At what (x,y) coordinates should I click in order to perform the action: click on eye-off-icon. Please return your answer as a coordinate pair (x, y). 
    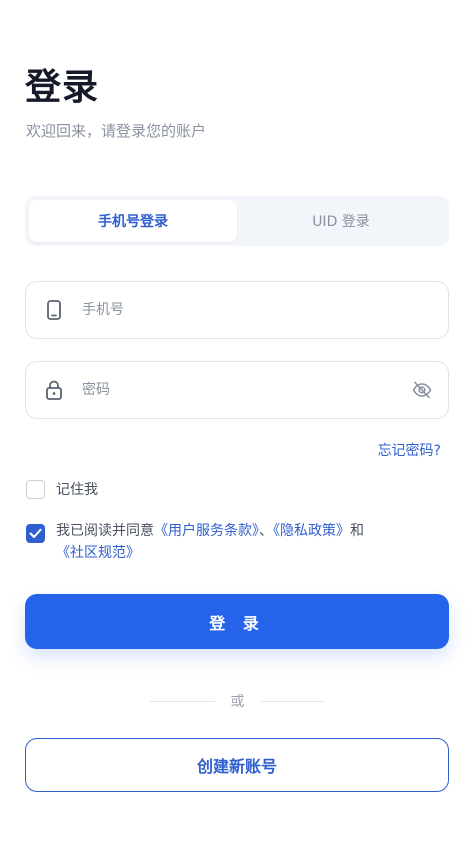
    Looking at the image, I should click on (422, 390).